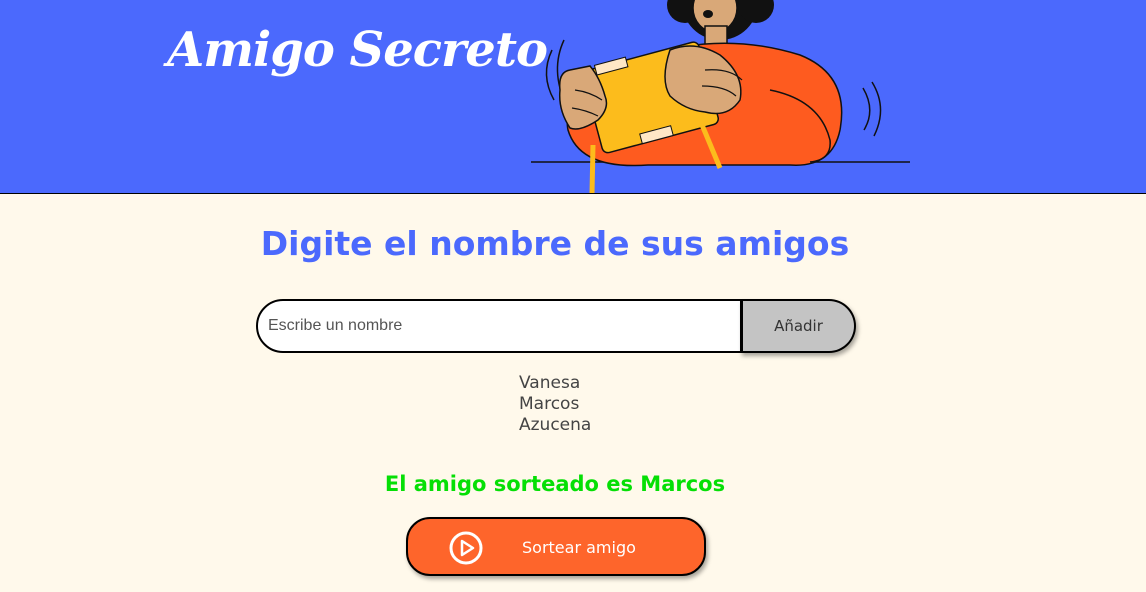 The image size is (1146, 592). I want to click on friend-list-item: Marcos, so click(549, 404).